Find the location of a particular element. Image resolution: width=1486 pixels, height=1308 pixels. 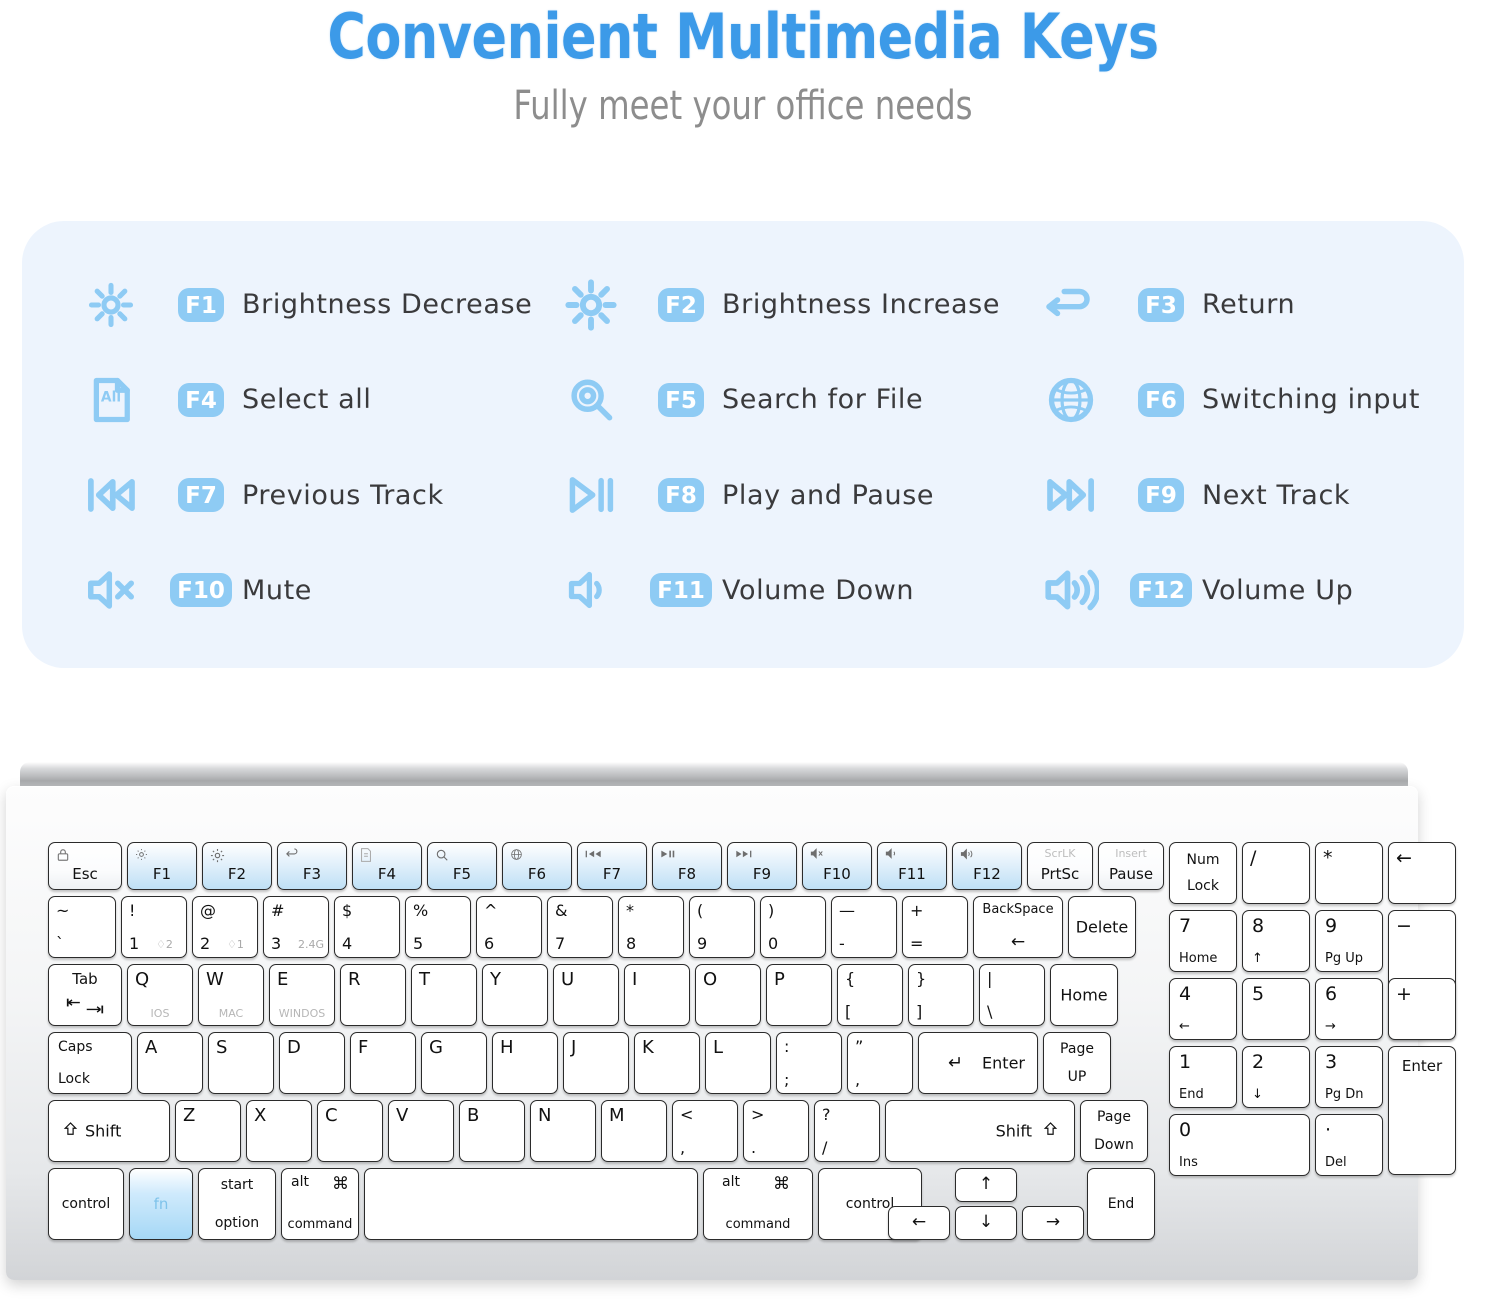

key-bracket-\: | \ is located at coordinates (1012, 995).